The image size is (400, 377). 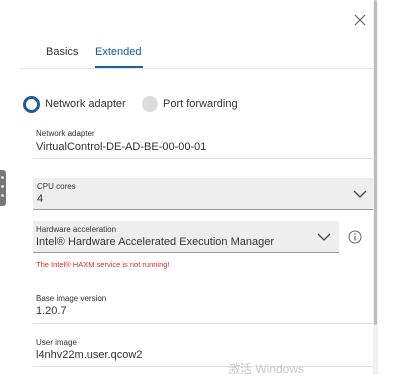 I want to click on network-adapter-value: VirtualControl-DE-AD-BE-00-00-01, so click(x=121, y=147).